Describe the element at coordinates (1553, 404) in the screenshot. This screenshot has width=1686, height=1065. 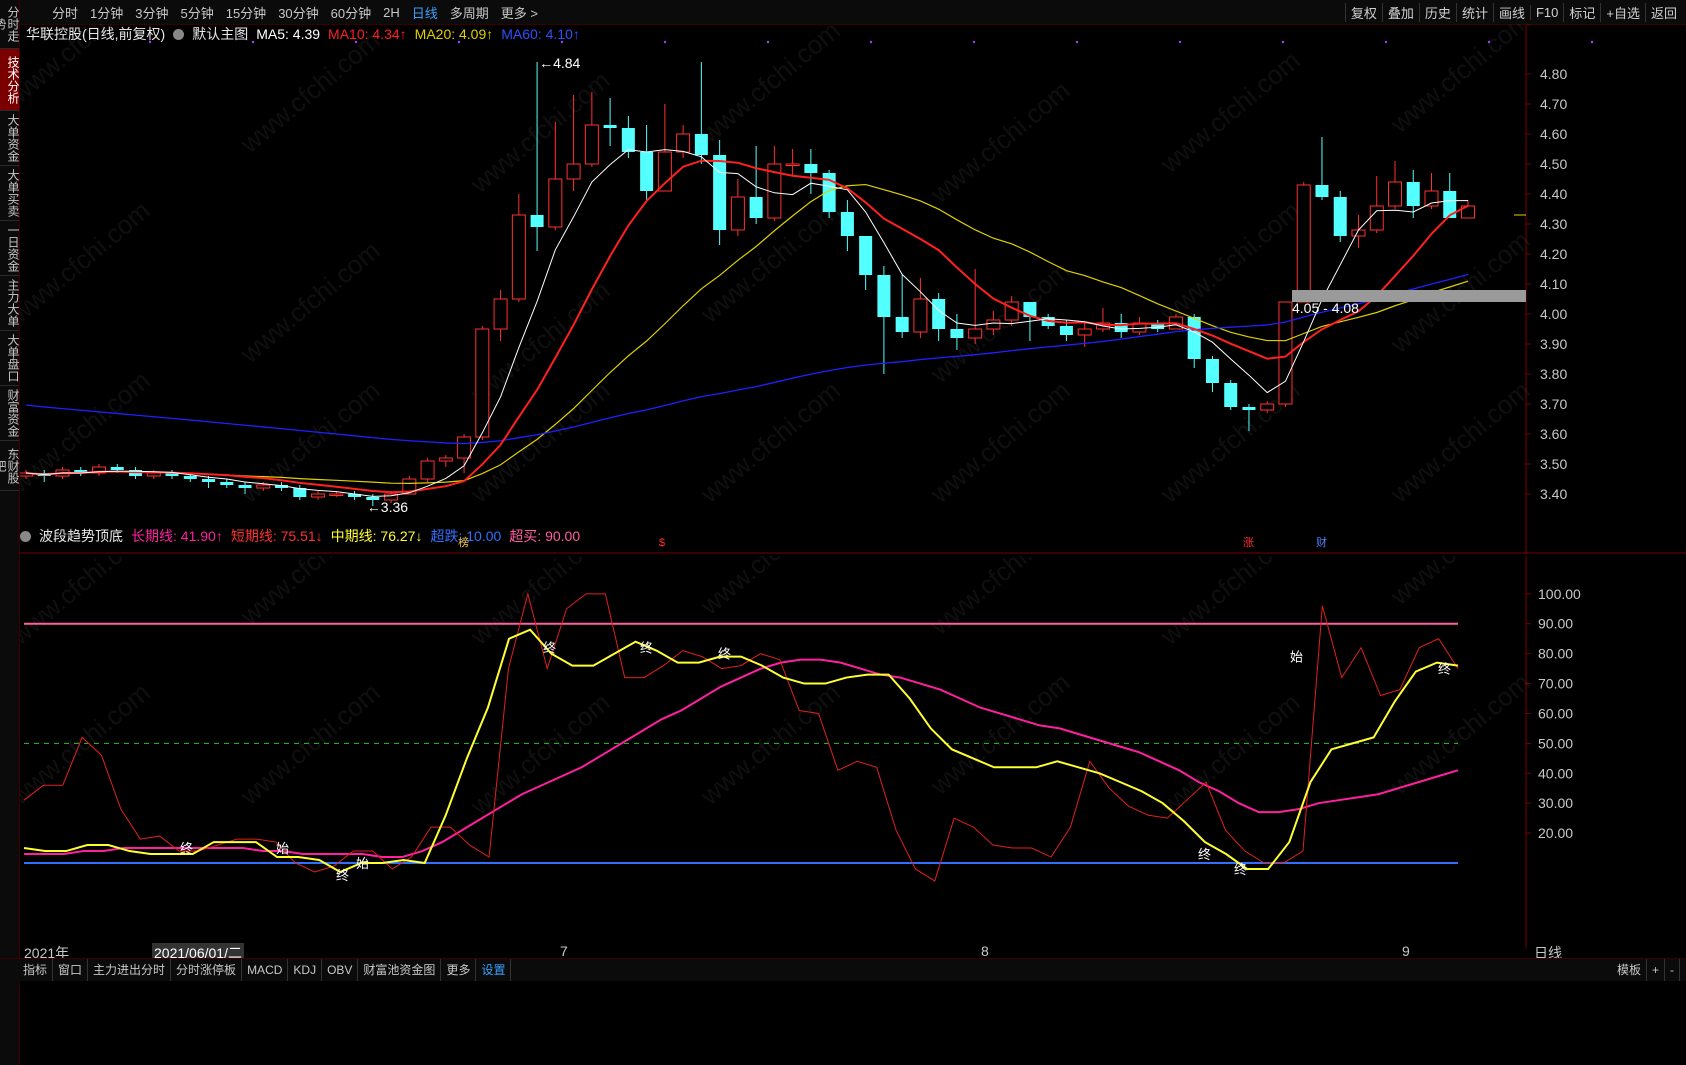
I see `y-tick-label: 3.70` at that location.